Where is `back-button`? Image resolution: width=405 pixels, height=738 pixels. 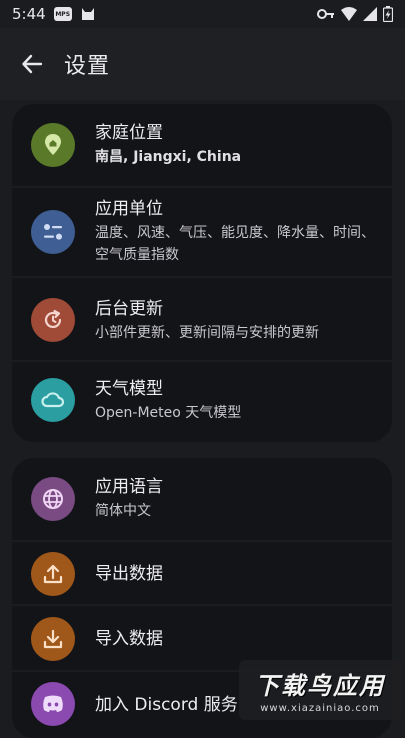
back-button is located at coordinates (32, 64).